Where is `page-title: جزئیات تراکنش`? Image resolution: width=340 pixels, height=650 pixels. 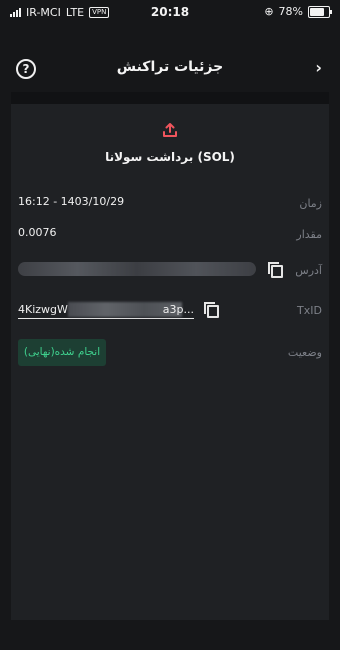 page-title: جزئیات تراکنش is located at coordinates (170, 67).